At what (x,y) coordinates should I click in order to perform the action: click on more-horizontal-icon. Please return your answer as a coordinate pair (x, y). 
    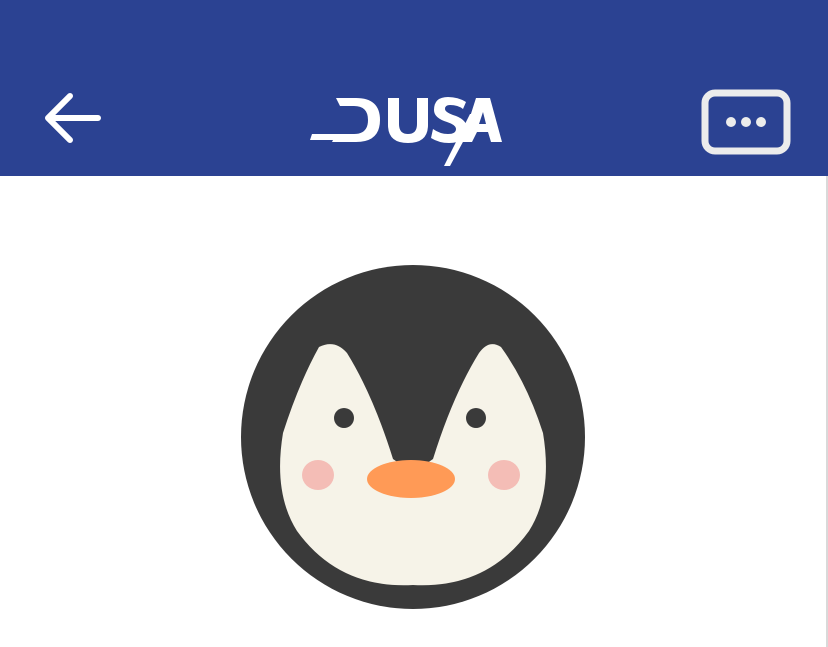
    Looking at the image, I should click on (746, 122).